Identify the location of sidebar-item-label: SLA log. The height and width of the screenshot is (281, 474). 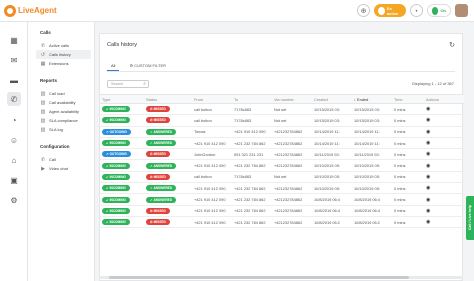
(56, 129).